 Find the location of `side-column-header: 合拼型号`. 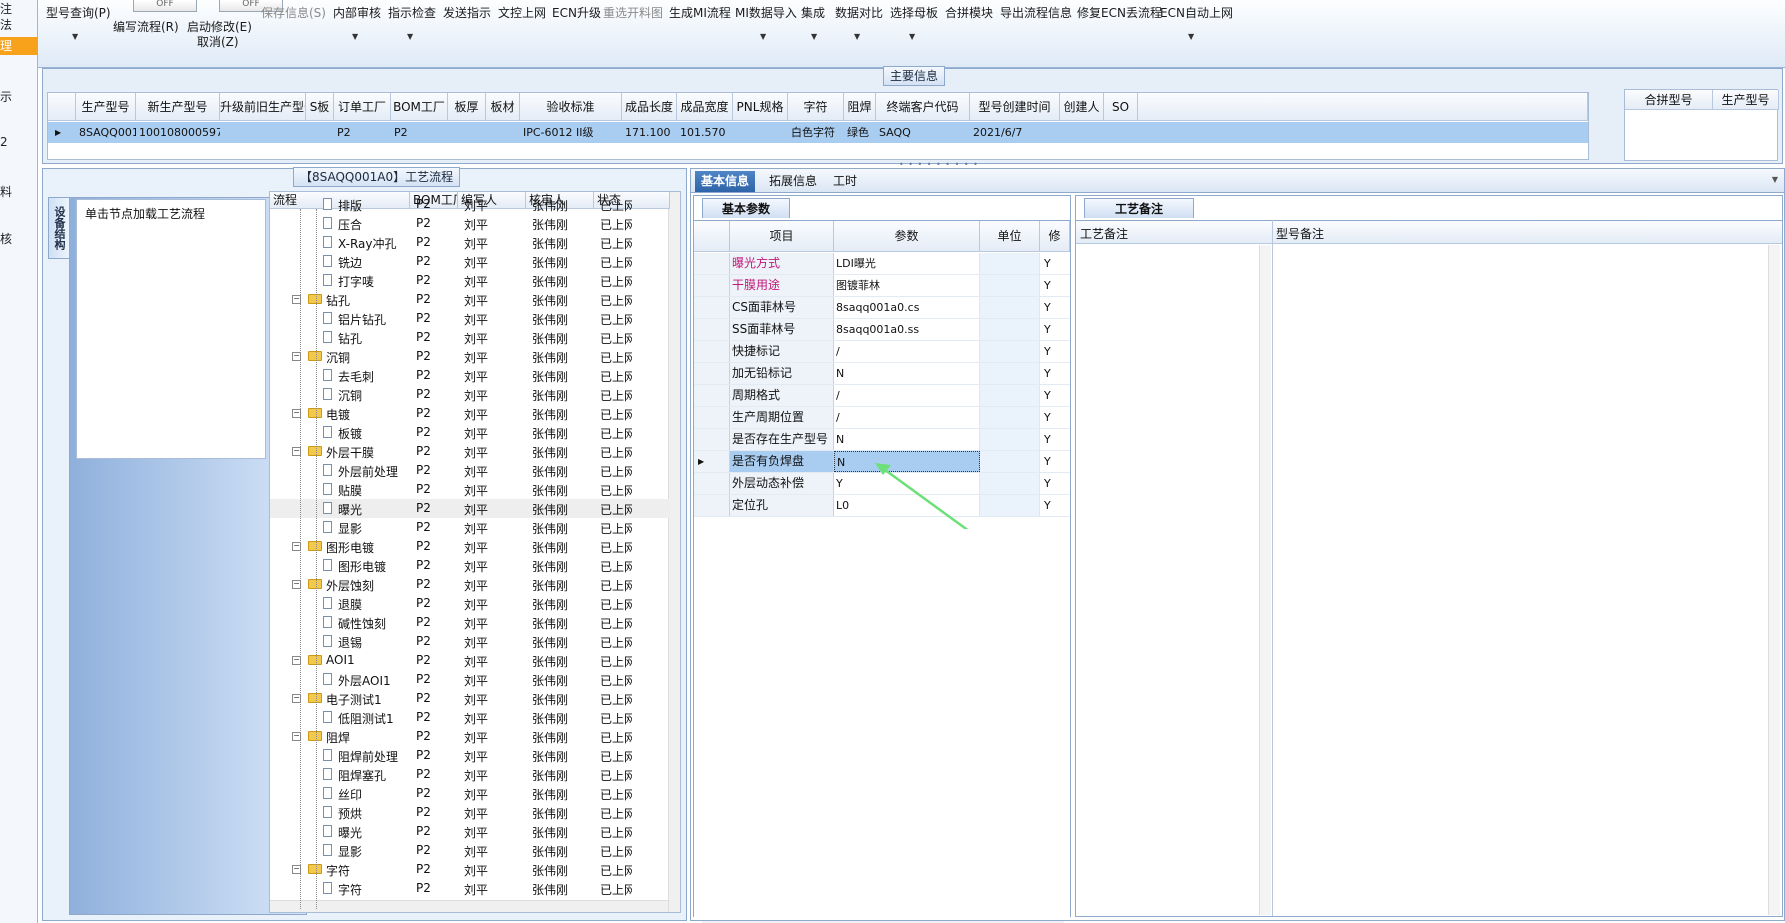

side-column-header: 合拼型号 is located at coordinates (1669, 100).